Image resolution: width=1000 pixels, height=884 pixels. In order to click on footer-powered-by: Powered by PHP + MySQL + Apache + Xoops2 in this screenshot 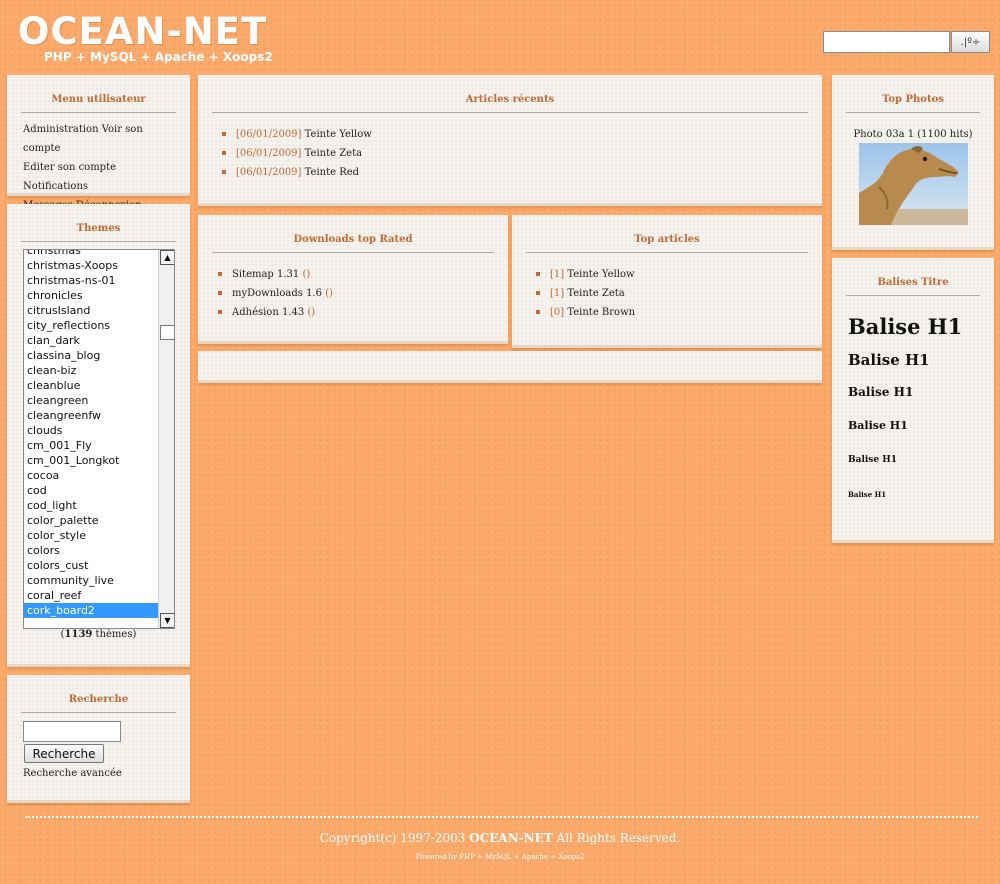, I will do `click(500, 857)`.